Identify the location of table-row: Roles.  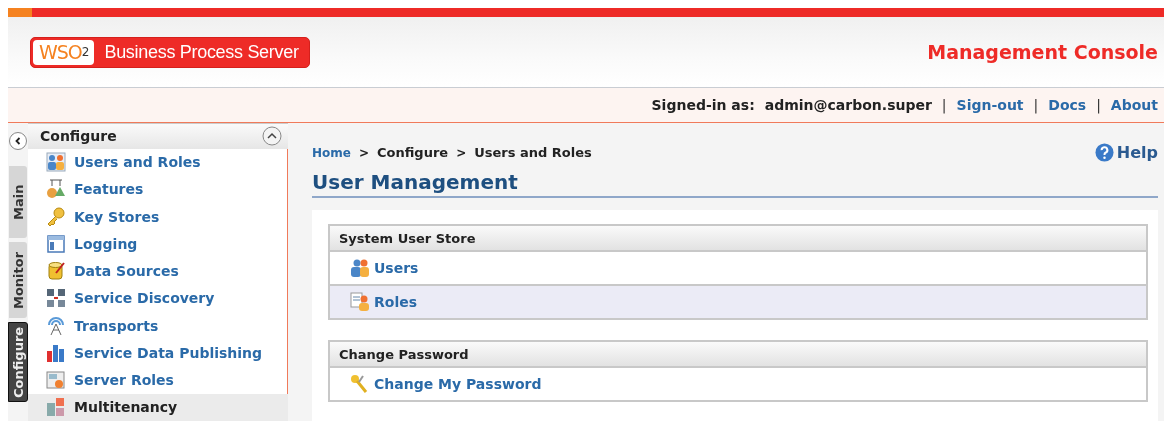
(738, 301).